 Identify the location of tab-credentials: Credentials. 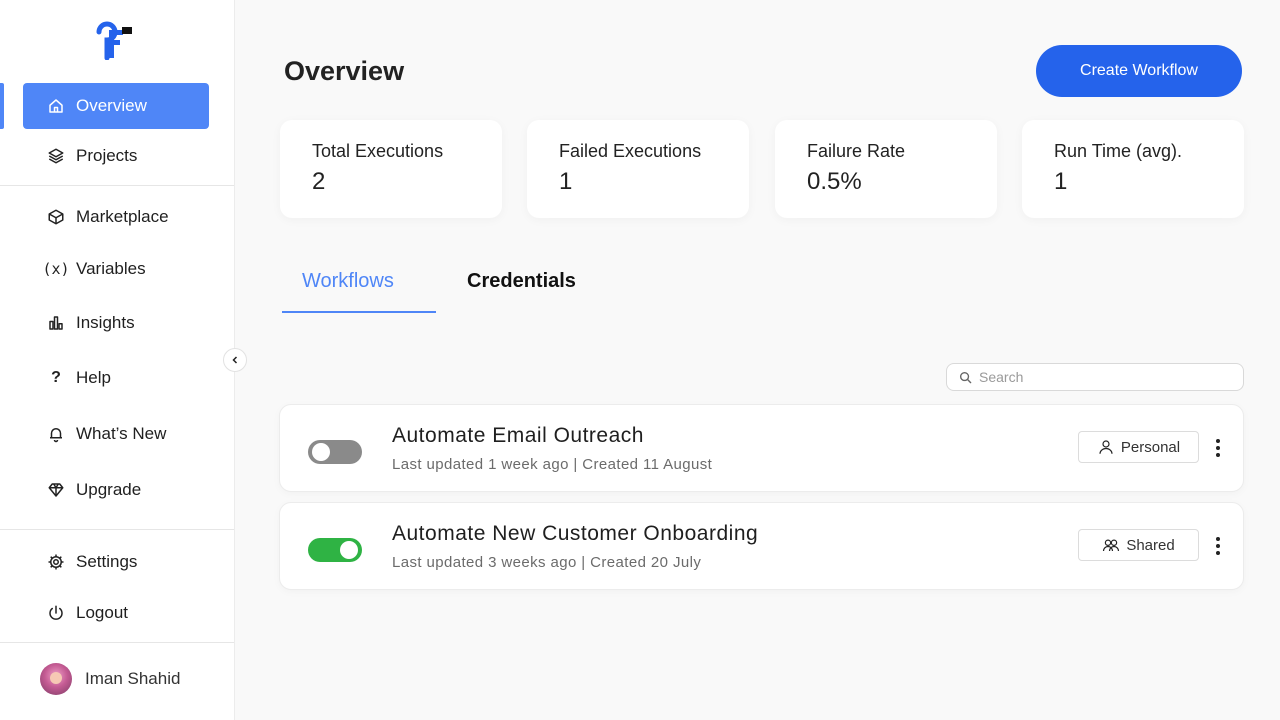
(521, 281).